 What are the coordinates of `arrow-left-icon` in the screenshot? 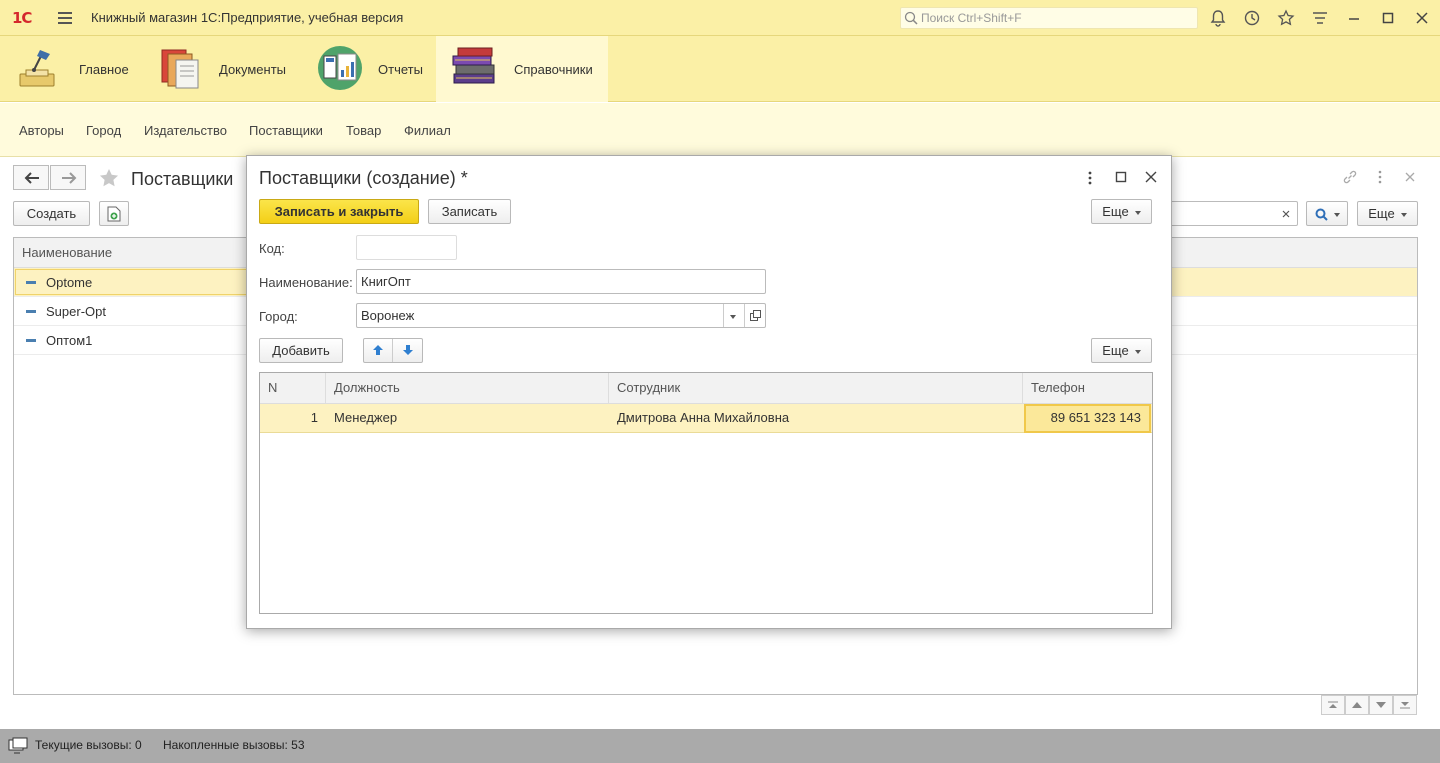 It's located at (31, 178).